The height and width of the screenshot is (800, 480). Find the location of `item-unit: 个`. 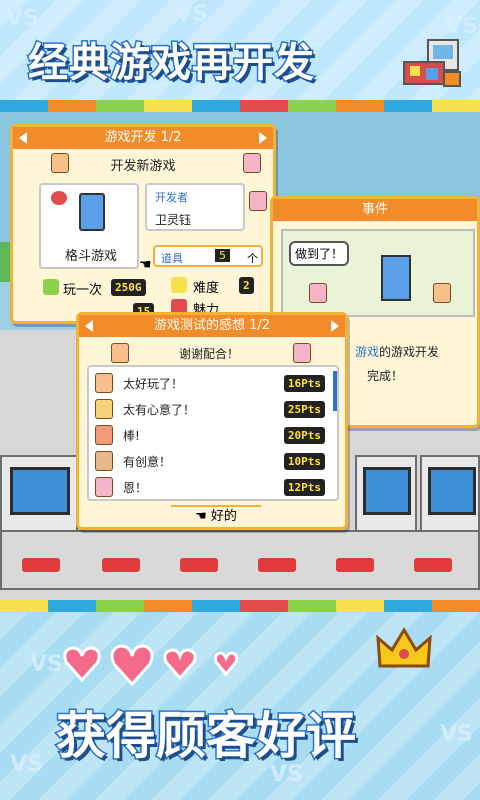

item-unit: 个 is located at coordinates (252, 258).